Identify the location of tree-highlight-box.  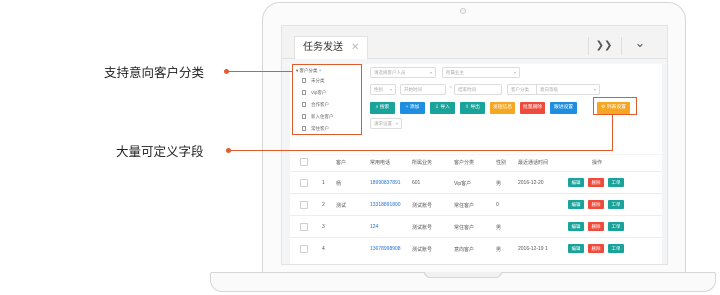
(327, 99).